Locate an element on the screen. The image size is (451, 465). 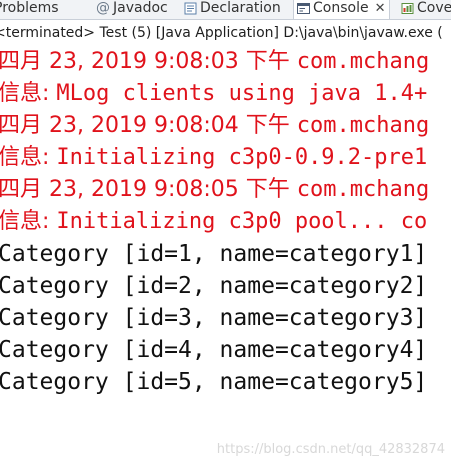
output-text: Category [id=3, name=category3] is located at coordinates (214, 318).